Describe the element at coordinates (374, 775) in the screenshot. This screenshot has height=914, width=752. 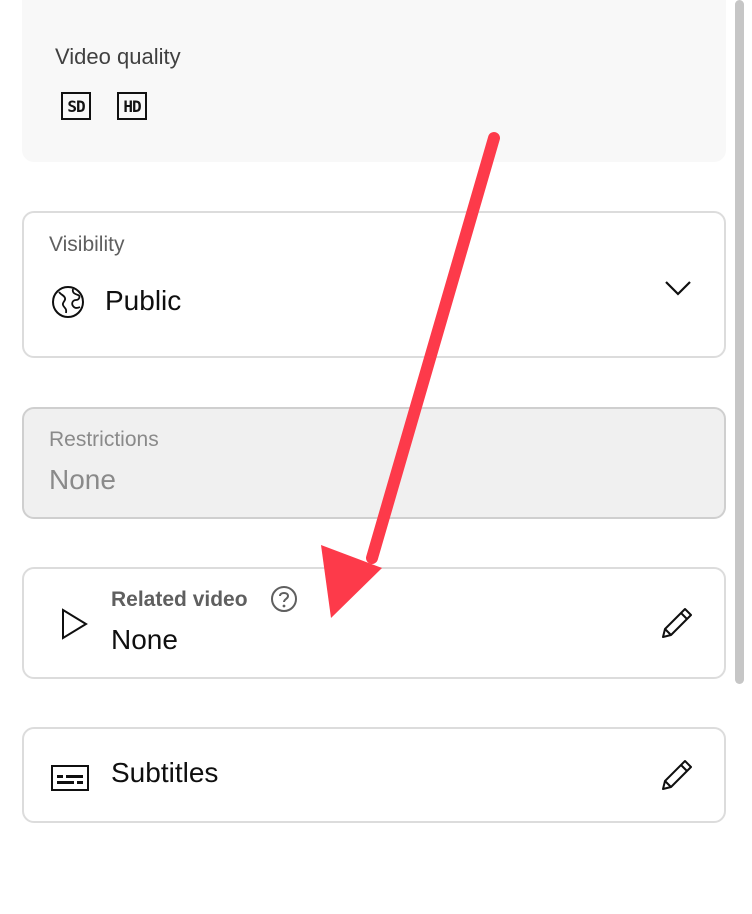
I see `subtitles-field: Subtitles` at that location.